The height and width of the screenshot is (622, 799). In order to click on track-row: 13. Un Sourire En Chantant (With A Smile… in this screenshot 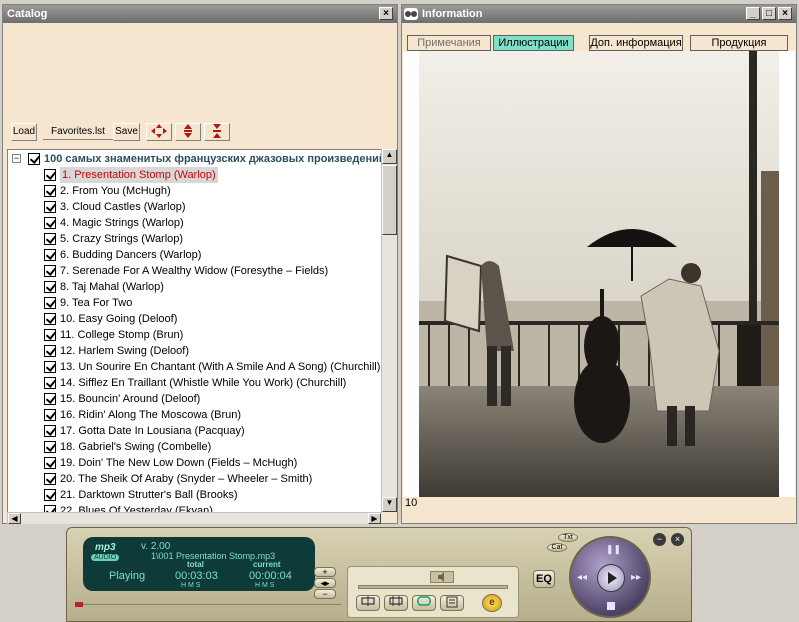, I will do `click(195, 367)`.